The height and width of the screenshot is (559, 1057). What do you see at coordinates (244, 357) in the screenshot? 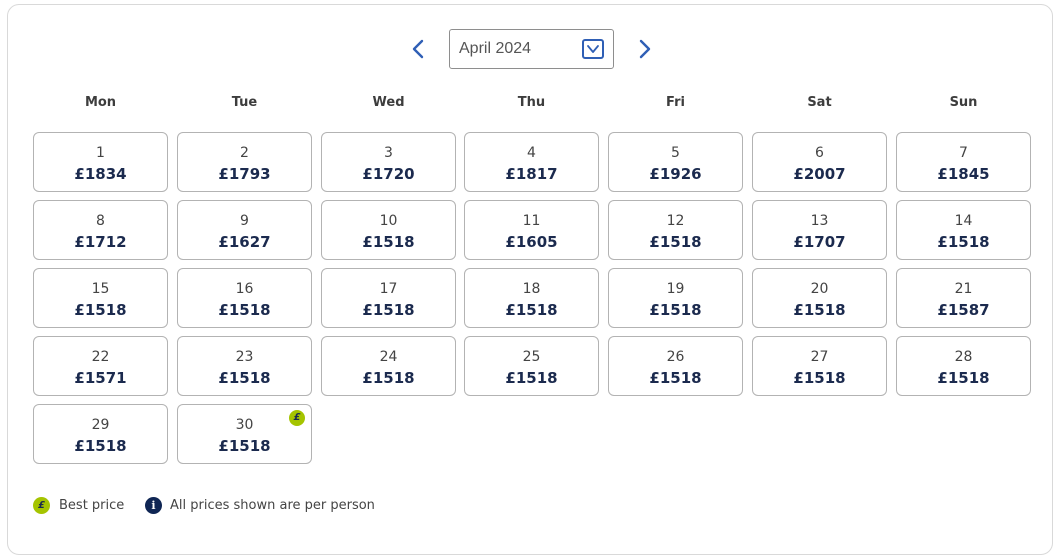
I see `day-number: 23` at bounding box center [244, 357].